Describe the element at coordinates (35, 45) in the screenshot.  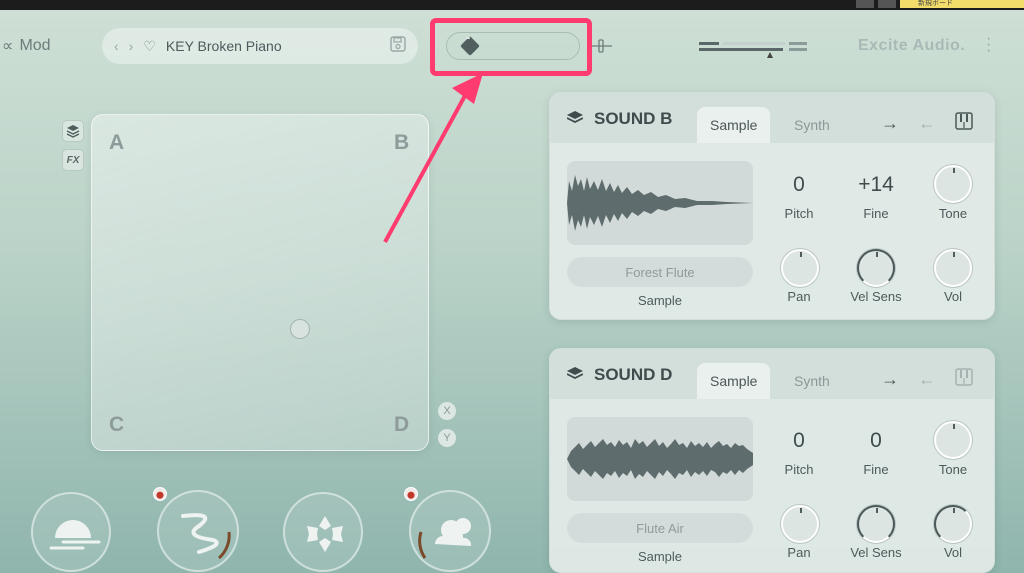
I see `mod-label: Mod` at that location.